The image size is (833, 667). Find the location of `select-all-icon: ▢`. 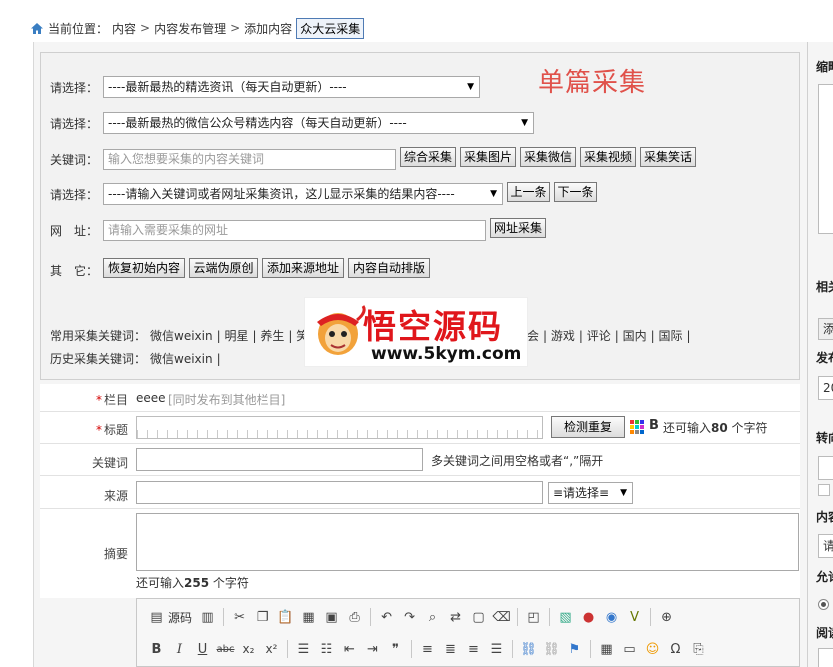

select-all-icon: ▢ is located at coordinates (478, 617).